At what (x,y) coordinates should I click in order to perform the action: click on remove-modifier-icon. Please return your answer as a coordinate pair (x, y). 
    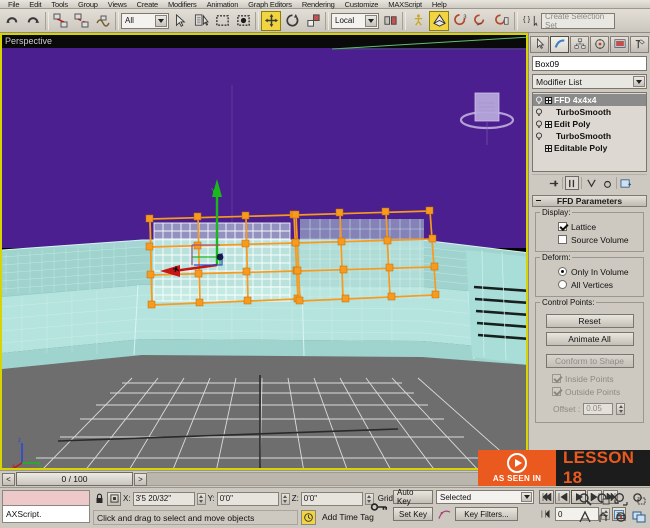
    Looking at the image, I should click on (607, 183).